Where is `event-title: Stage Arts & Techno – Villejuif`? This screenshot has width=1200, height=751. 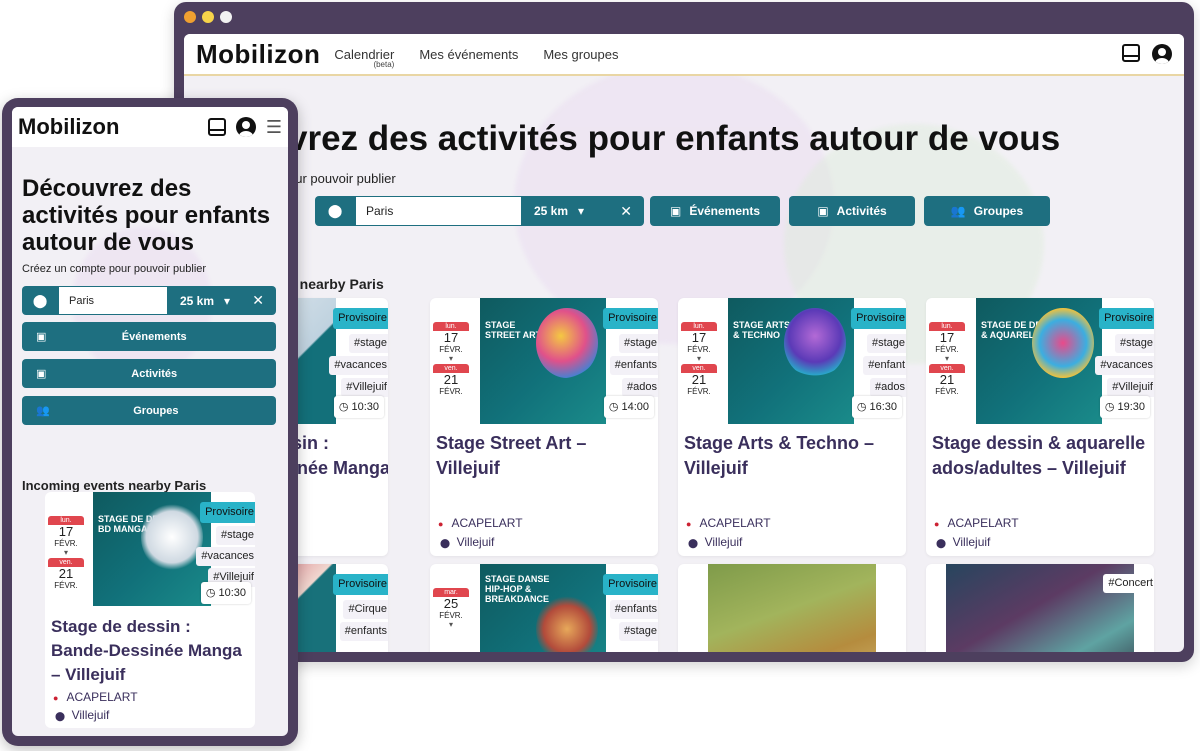
event-title: Stage Arts & Techno – Villejuif is located at coordinates (792, 456).